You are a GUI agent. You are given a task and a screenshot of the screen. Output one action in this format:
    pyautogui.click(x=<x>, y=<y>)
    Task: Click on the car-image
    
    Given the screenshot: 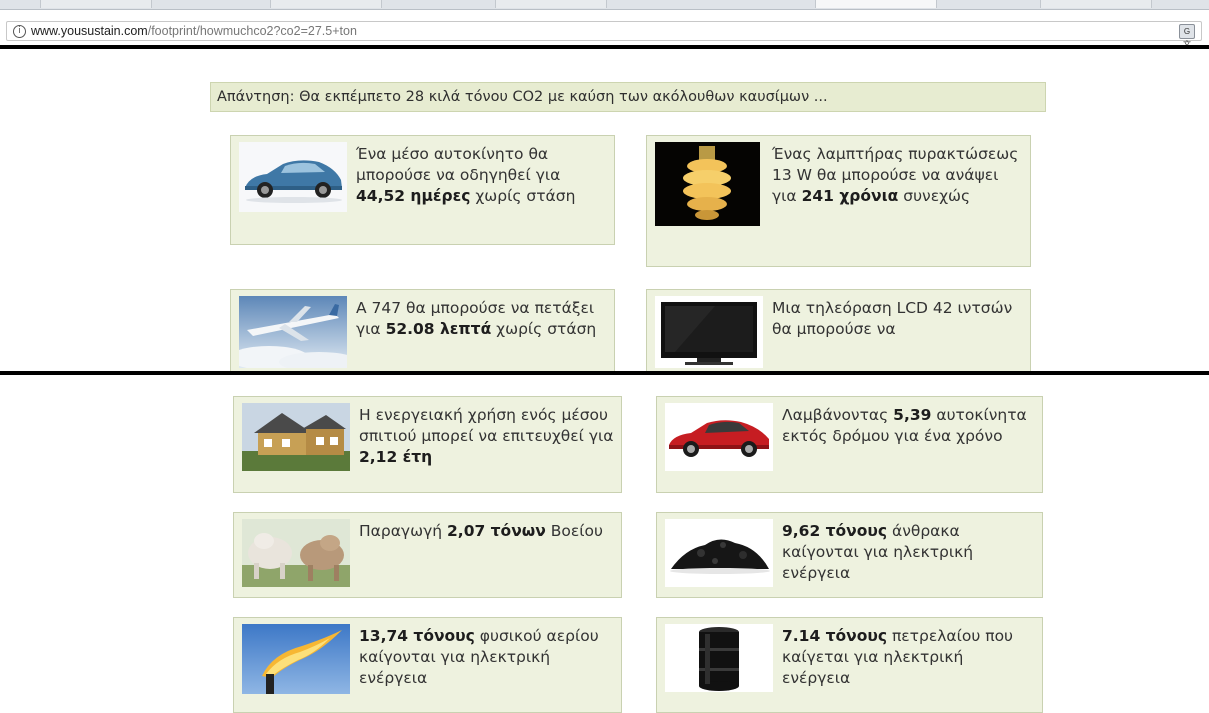 What is the action you would take?
    pyautogui.click(x=293, y=177)
    